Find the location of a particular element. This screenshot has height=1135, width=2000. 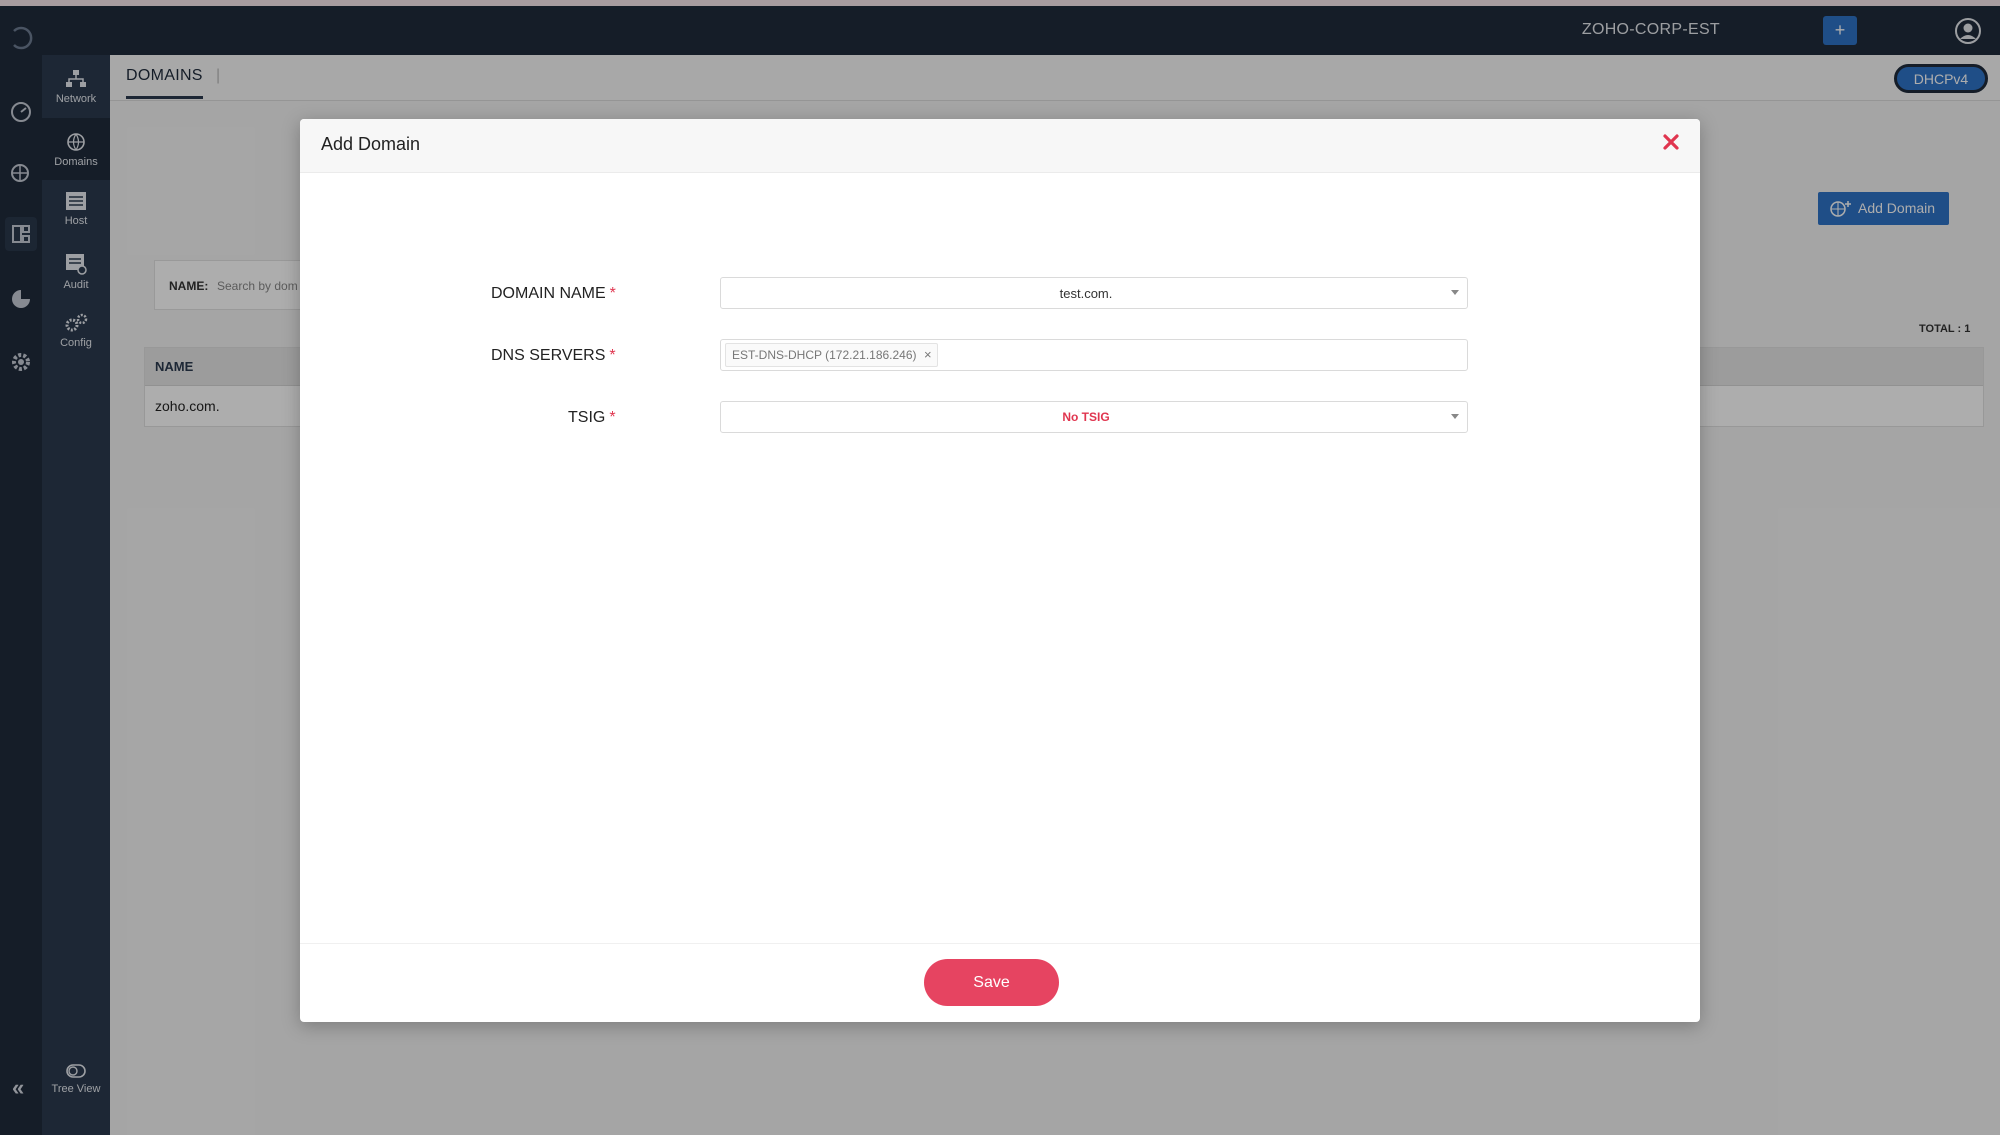

close-icon is located at coordinates (1671, 142).